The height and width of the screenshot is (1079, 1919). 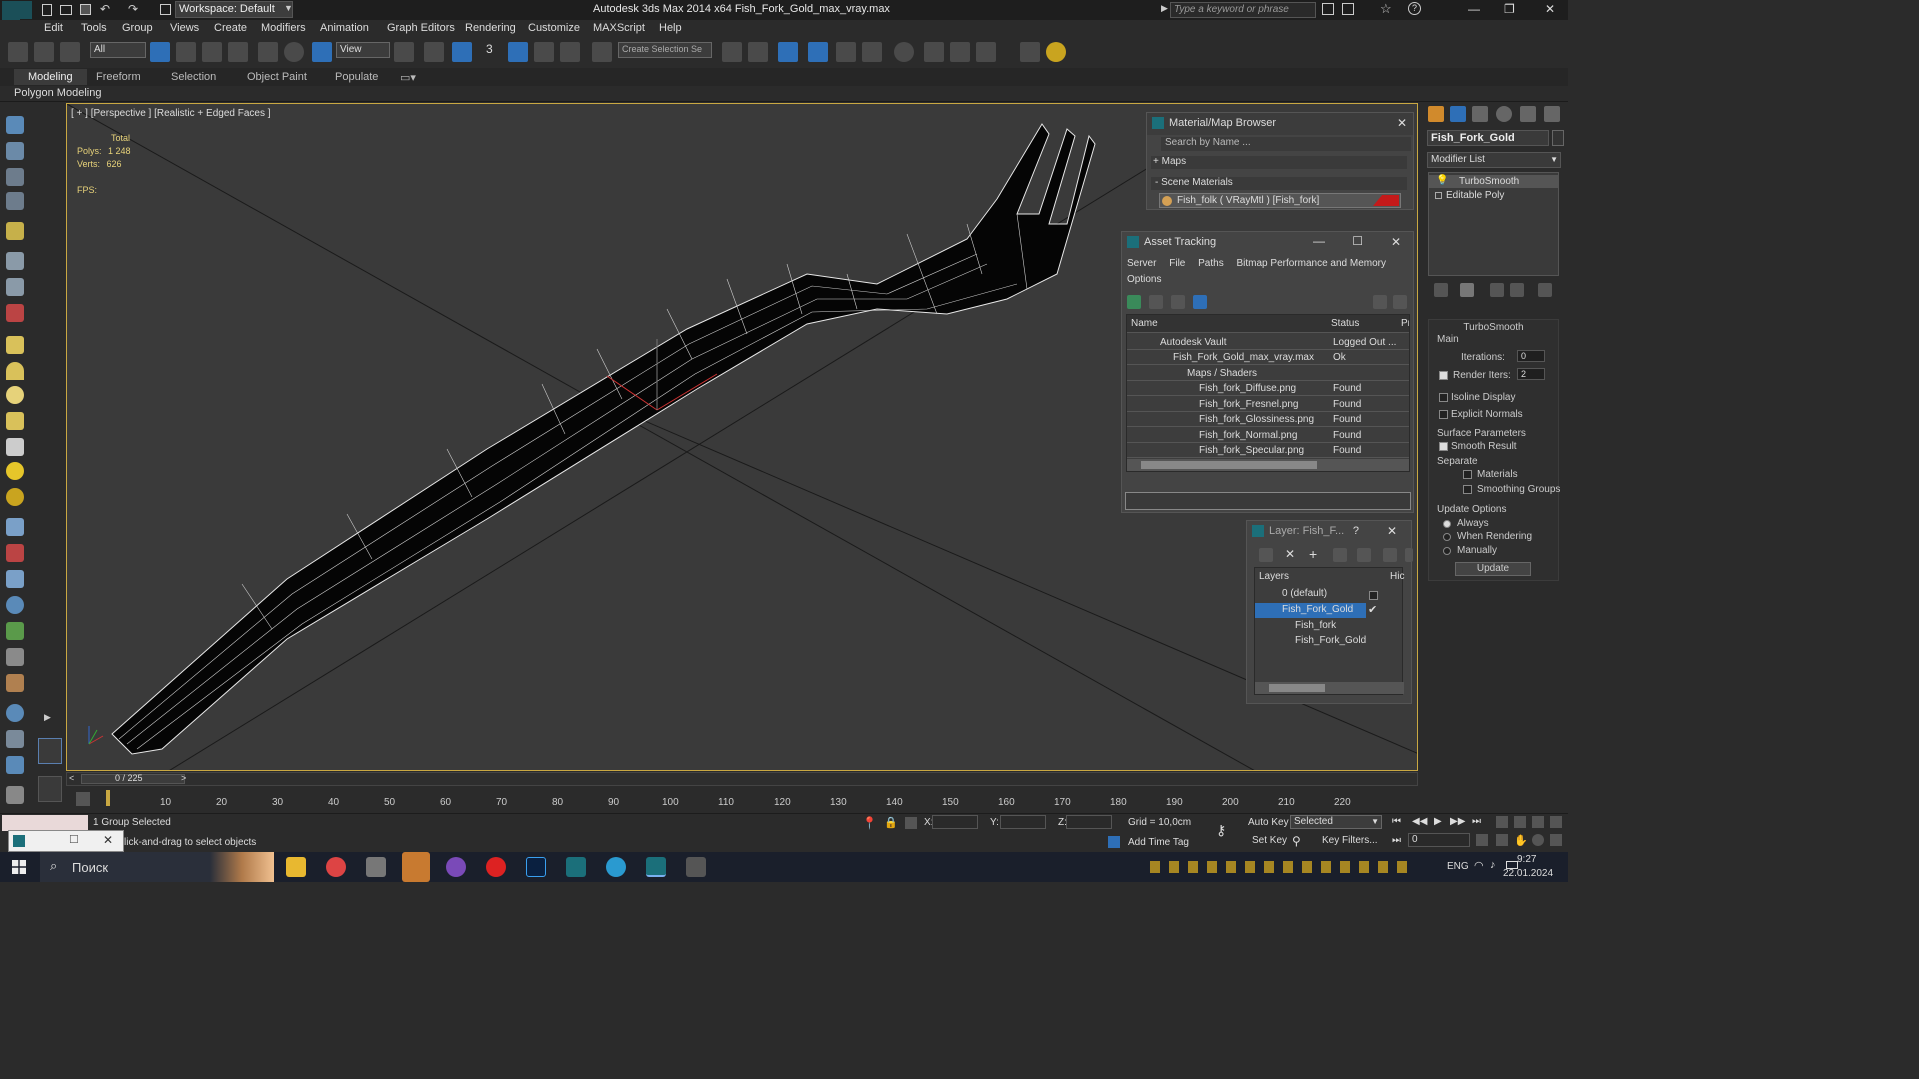 What do you see at coordinates (15, 261) in the screenshot?
I see `camera-icon` at bounding box center [15, 261].